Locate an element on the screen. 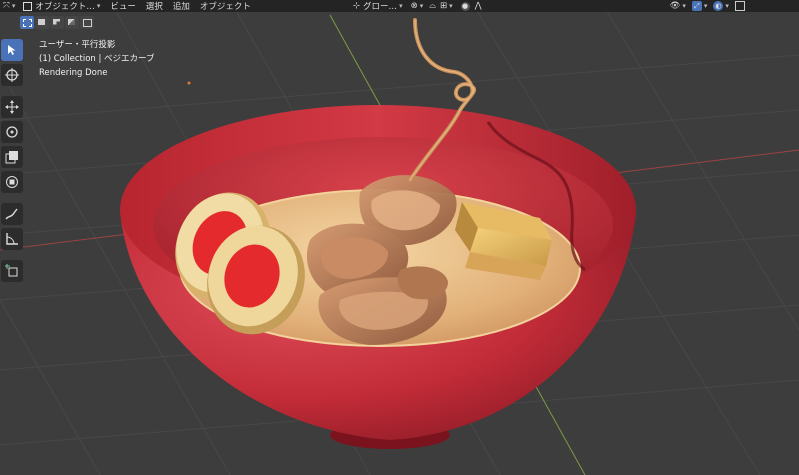 This screenshot has width=799, height=475. magnet-icon: ⌓ is located at coordinates (432, 6).